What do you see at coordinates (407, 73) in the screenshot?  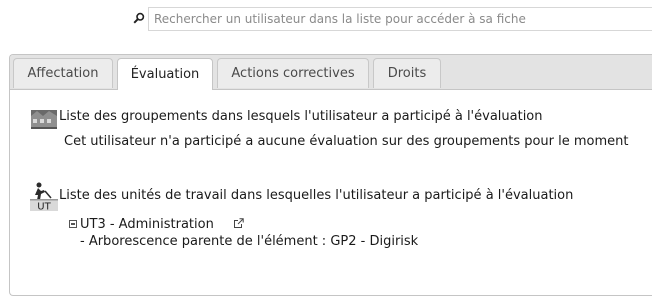 I see `tab-droits: Droits` at bounding box center [407, 73].